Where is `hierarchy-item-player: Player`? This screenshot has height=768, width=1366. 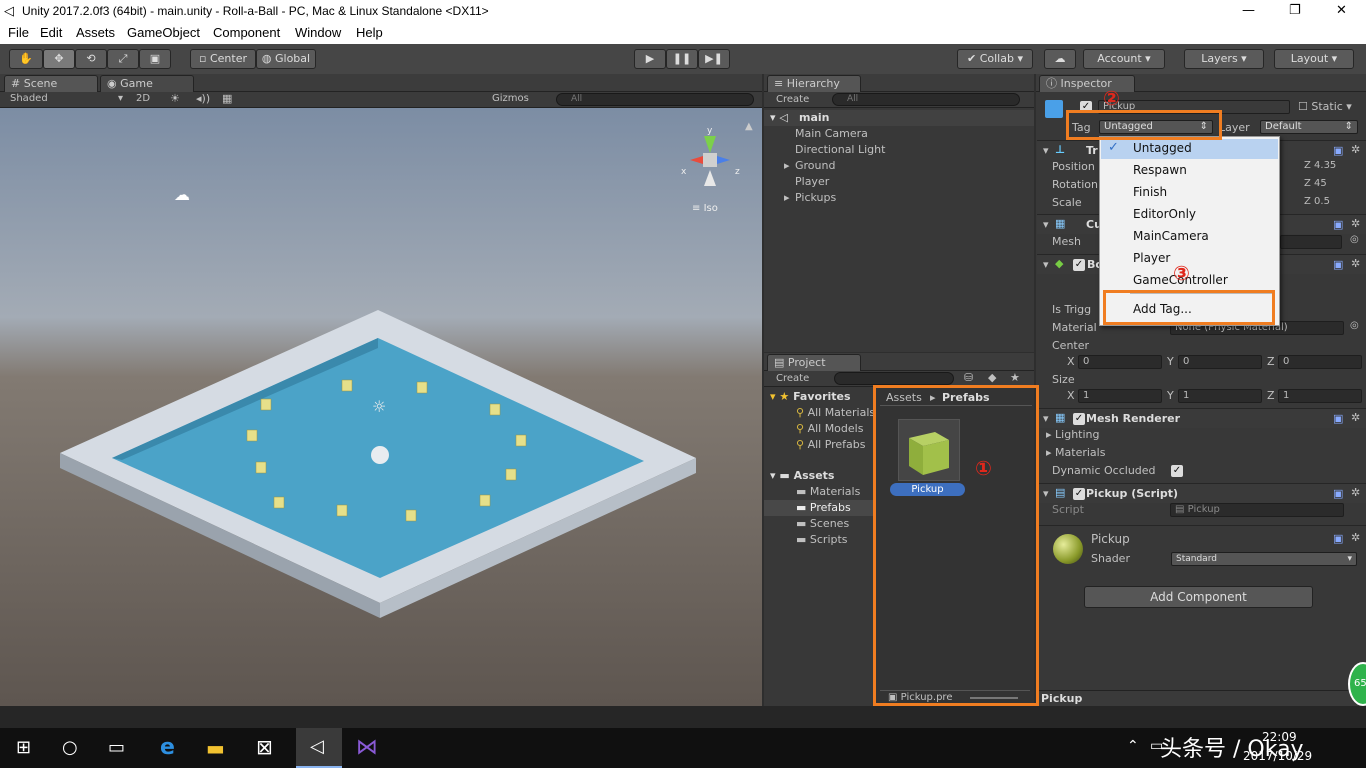 hierarchy-item-player: Player is located at coordinates (812, 181).